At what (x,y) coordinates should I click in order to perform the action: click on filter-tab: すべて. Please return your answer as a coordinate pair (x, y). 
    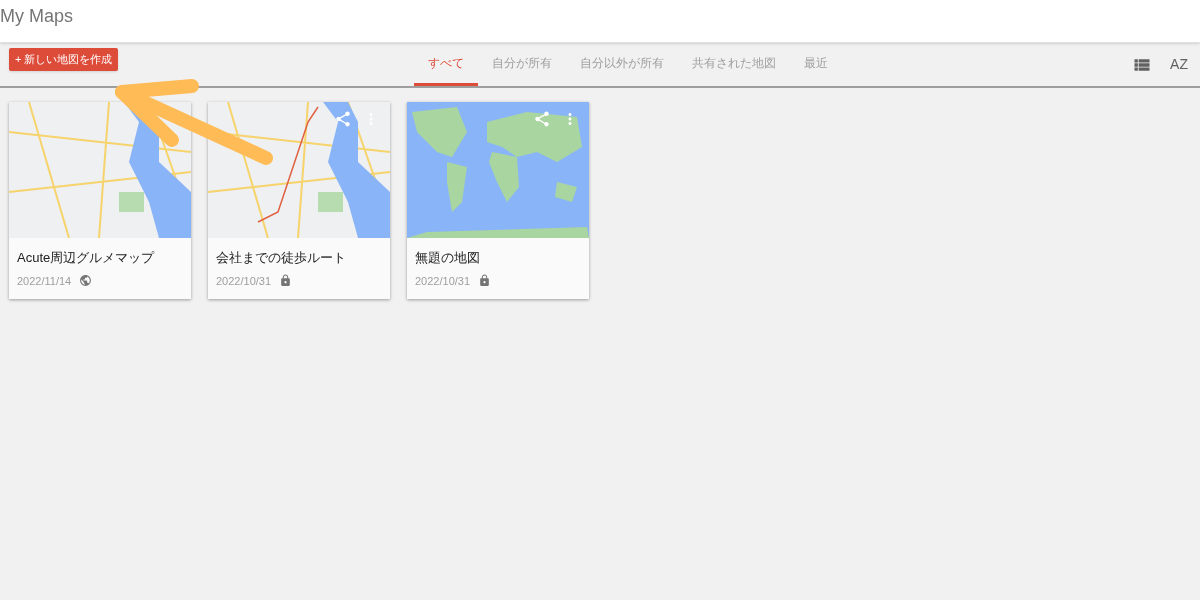
    Looking at the image, I should click on (446, 64).